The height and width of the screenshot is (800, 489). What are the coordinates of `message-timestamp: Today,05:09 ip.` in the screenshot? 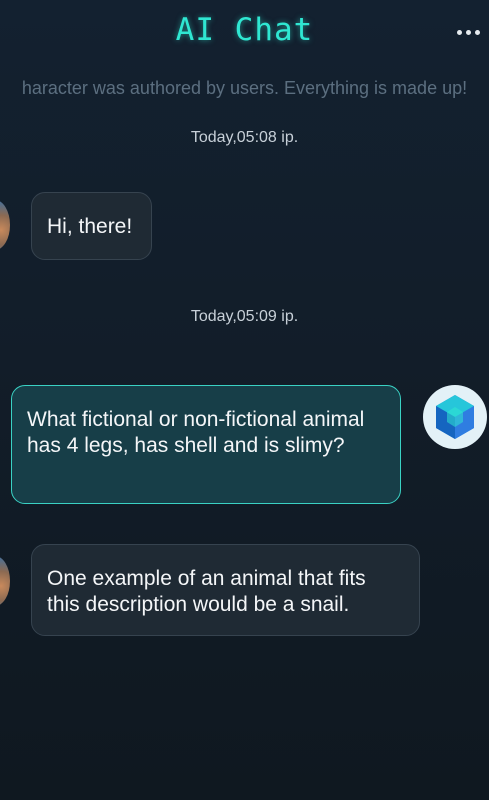 It's located at (244, 316).